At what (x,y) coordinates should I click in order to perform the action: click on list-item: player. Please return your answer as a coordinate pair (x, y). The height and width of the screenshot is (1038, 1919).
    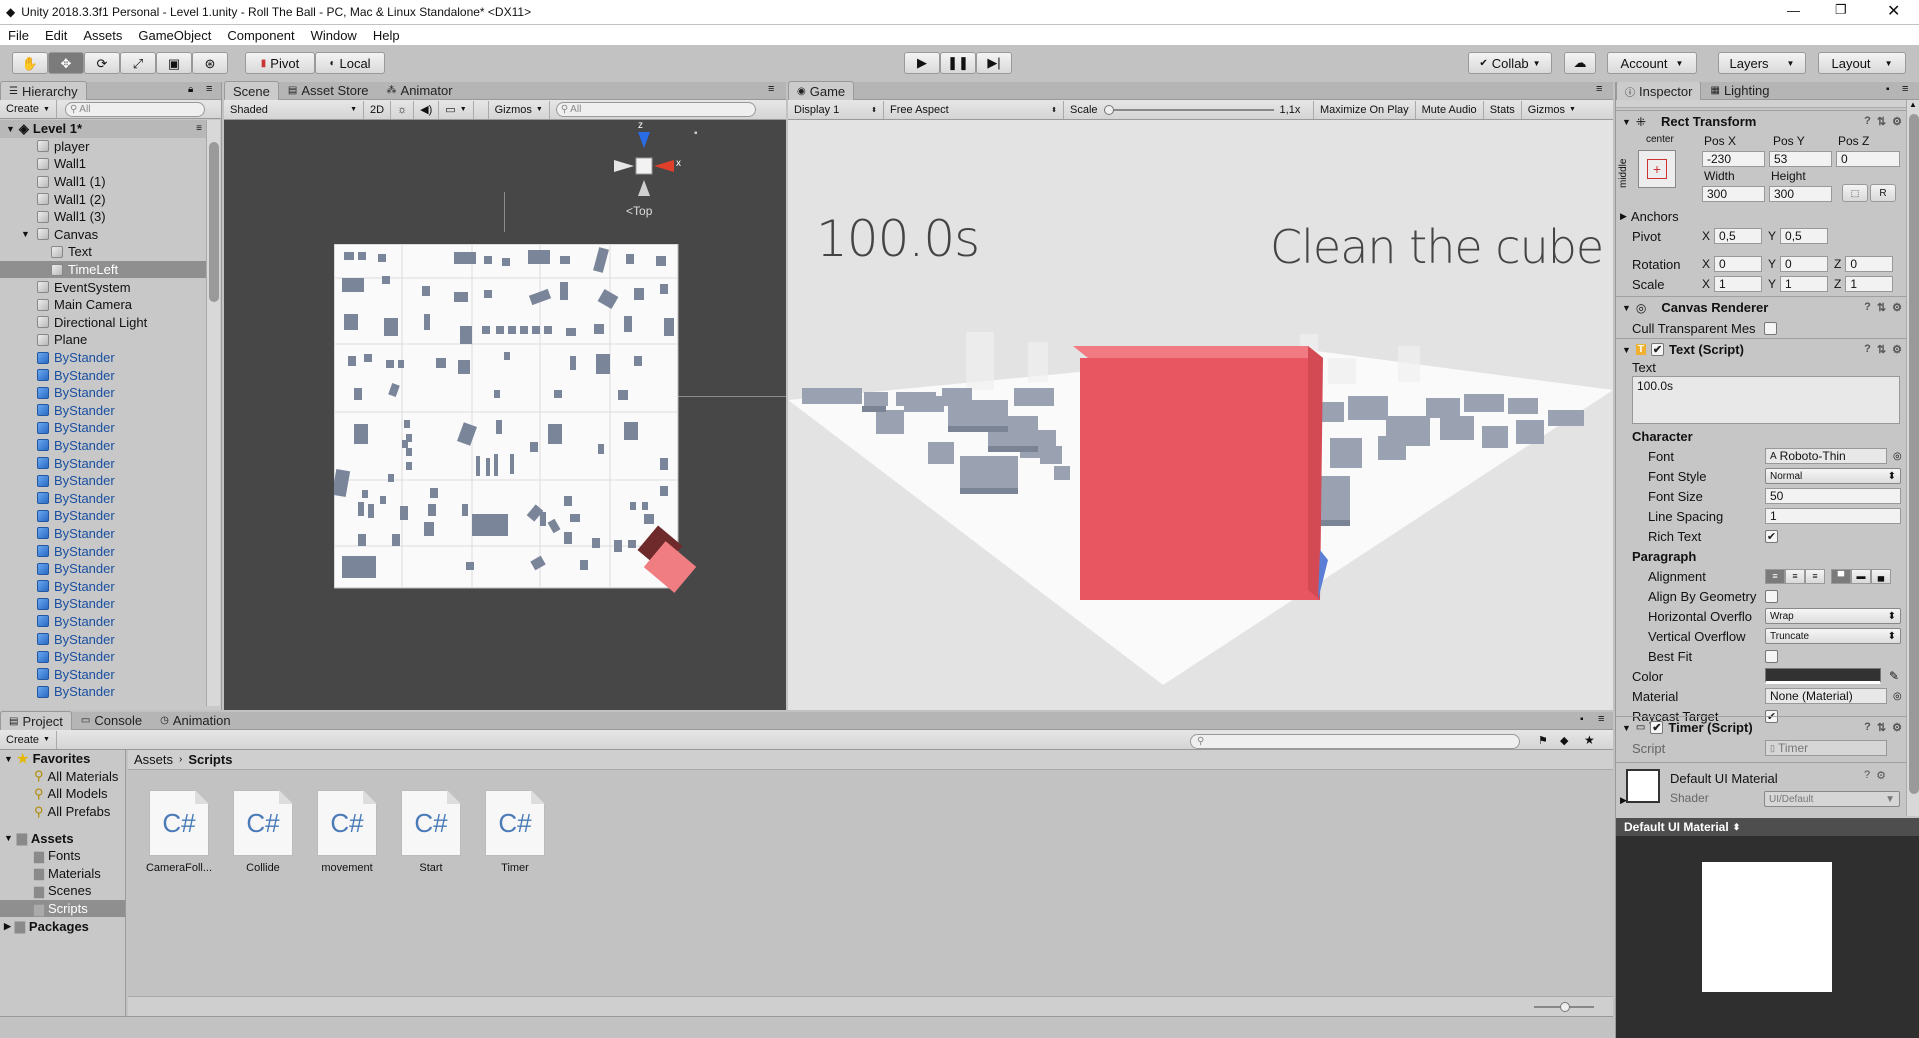
    Looking at the image, I should click on (103, 147).